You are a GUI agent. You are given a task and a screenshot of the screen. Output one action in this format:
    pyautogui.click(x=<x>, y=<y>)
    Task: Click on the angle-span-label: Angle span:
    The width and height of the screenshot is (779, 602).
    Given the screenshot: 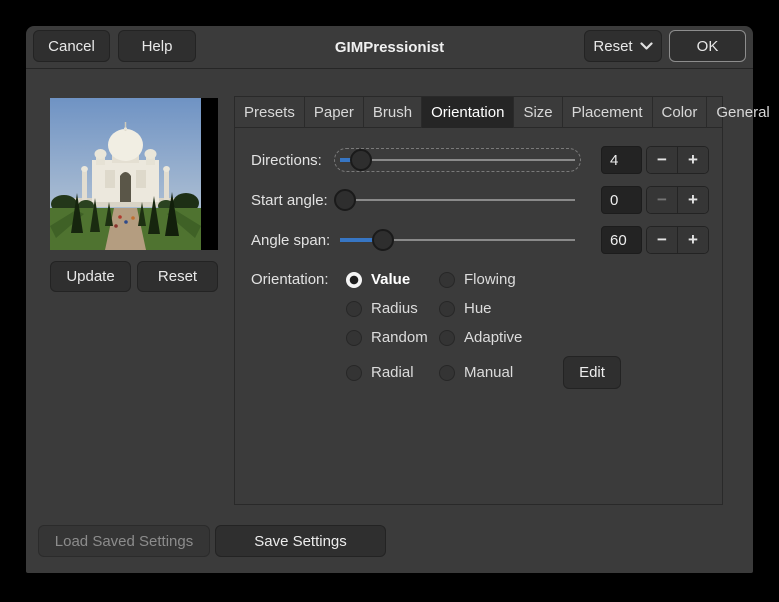 What is the action you would take?
    pyautogui.click(x=291, y=240)
    